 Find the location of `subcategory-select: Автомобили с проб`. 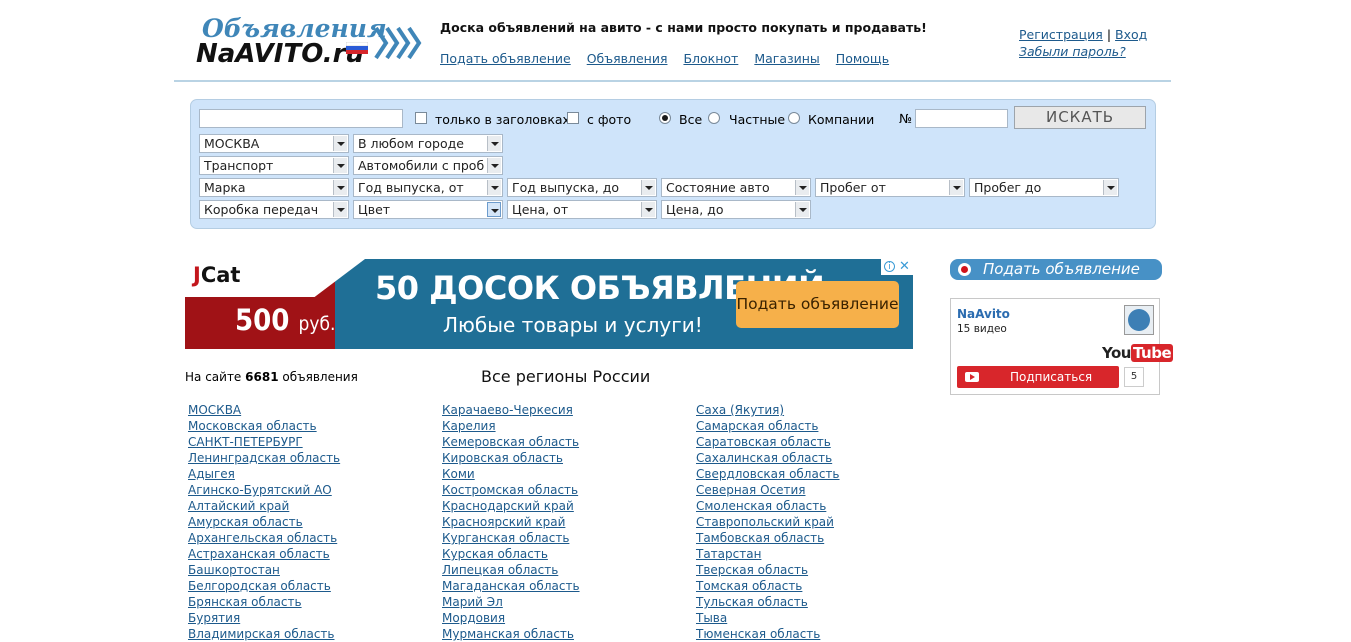

subcategory-select: Автомобили с проб is located at coordinates (428, 165).